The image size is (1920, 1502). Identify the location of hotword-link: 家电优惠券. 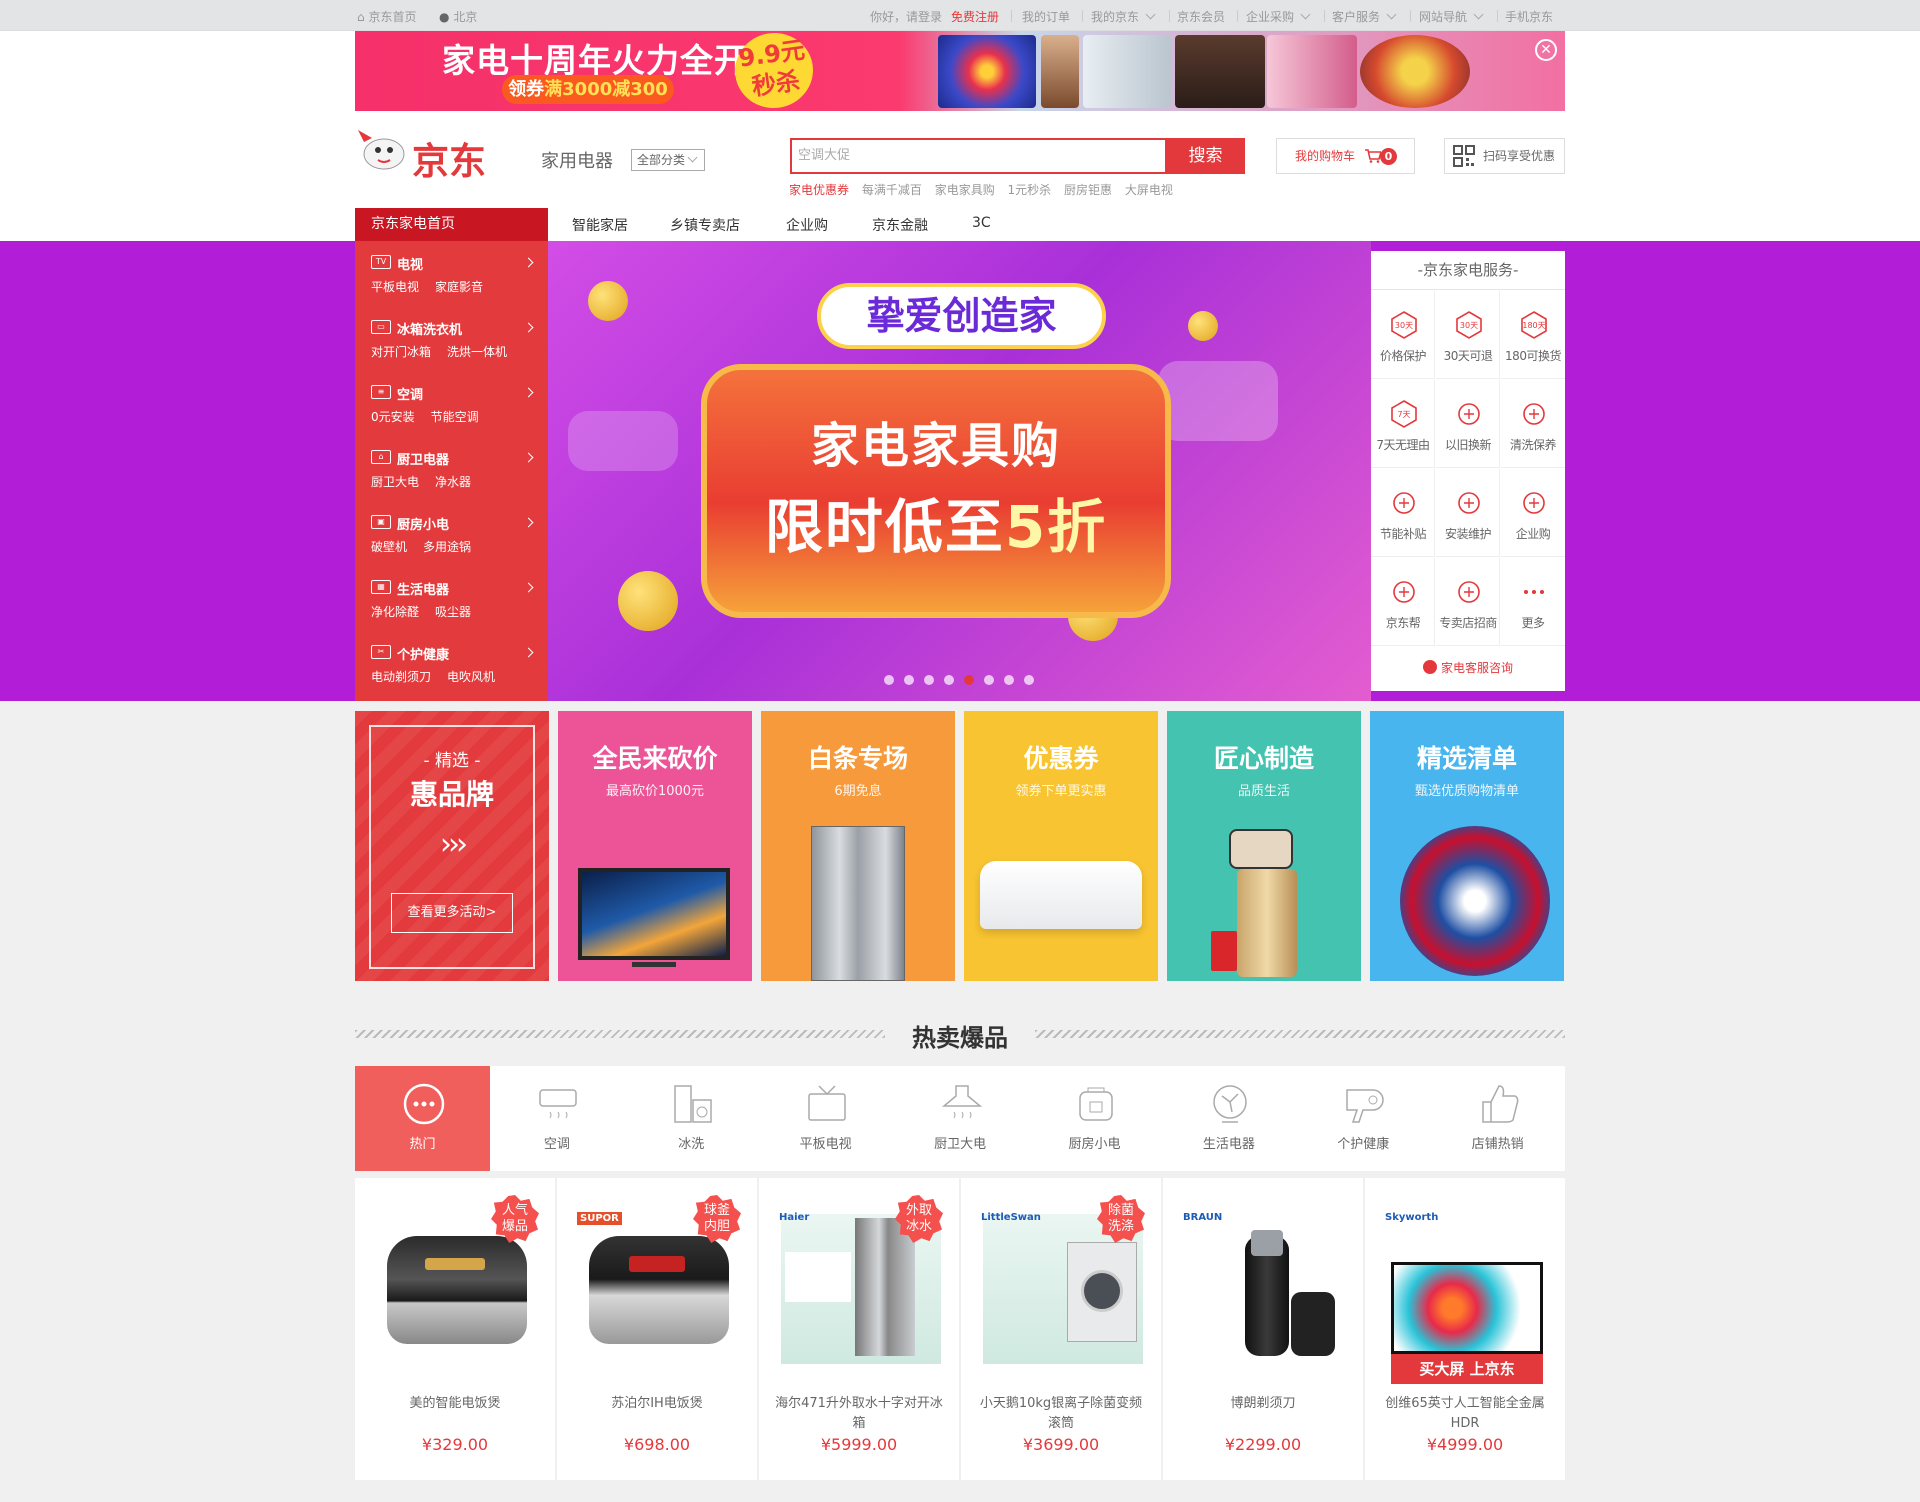
(819, 190).